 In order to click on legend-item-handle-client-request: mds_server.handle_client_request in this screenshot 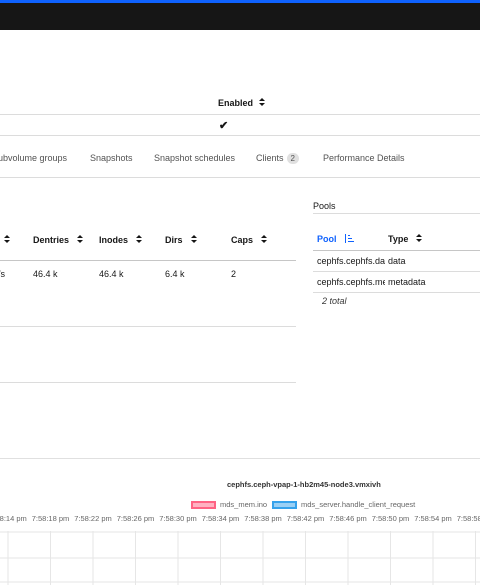, I will do `click(343, 504)`.